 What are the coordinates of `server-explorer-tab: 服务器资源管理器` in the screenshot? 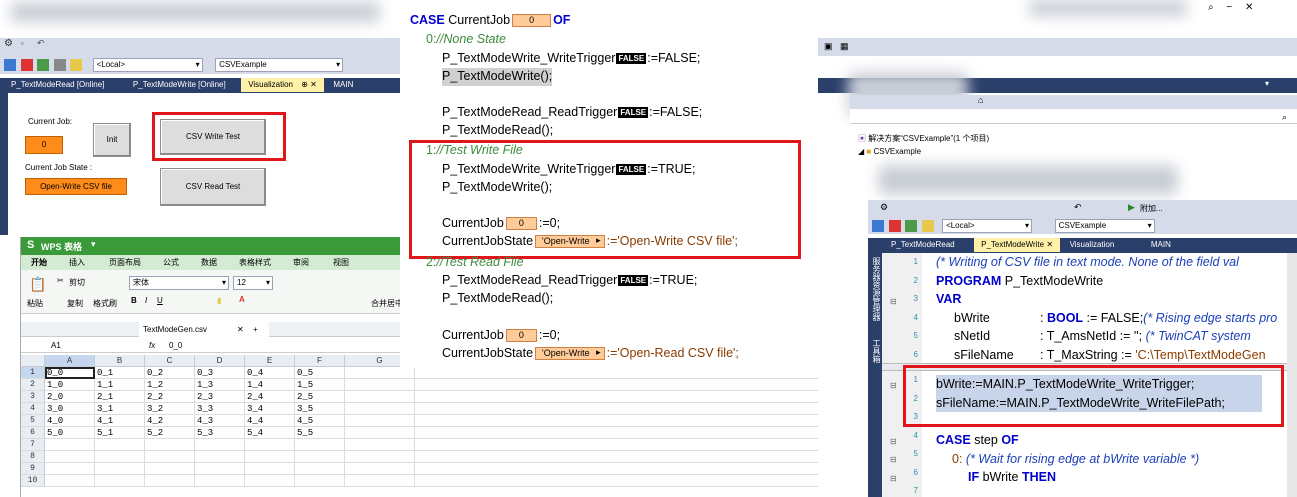 It's located at (876, 289).